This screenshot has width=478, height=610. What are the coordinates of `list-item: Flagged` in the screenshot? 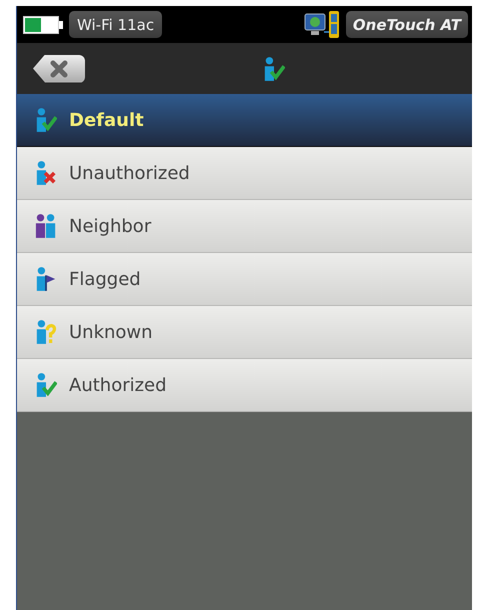 It's located at (244, 279).